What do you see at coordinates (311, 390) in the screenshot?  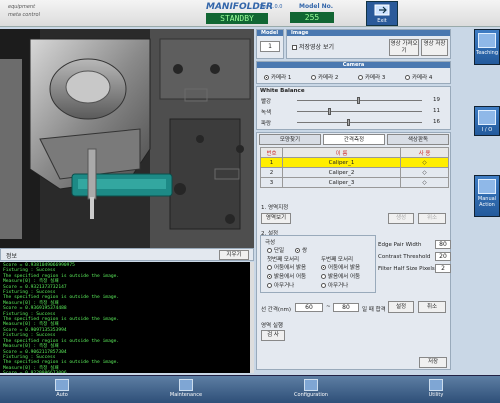 I see `nav-configuration: Configuration` at bounding box center [311, 390].